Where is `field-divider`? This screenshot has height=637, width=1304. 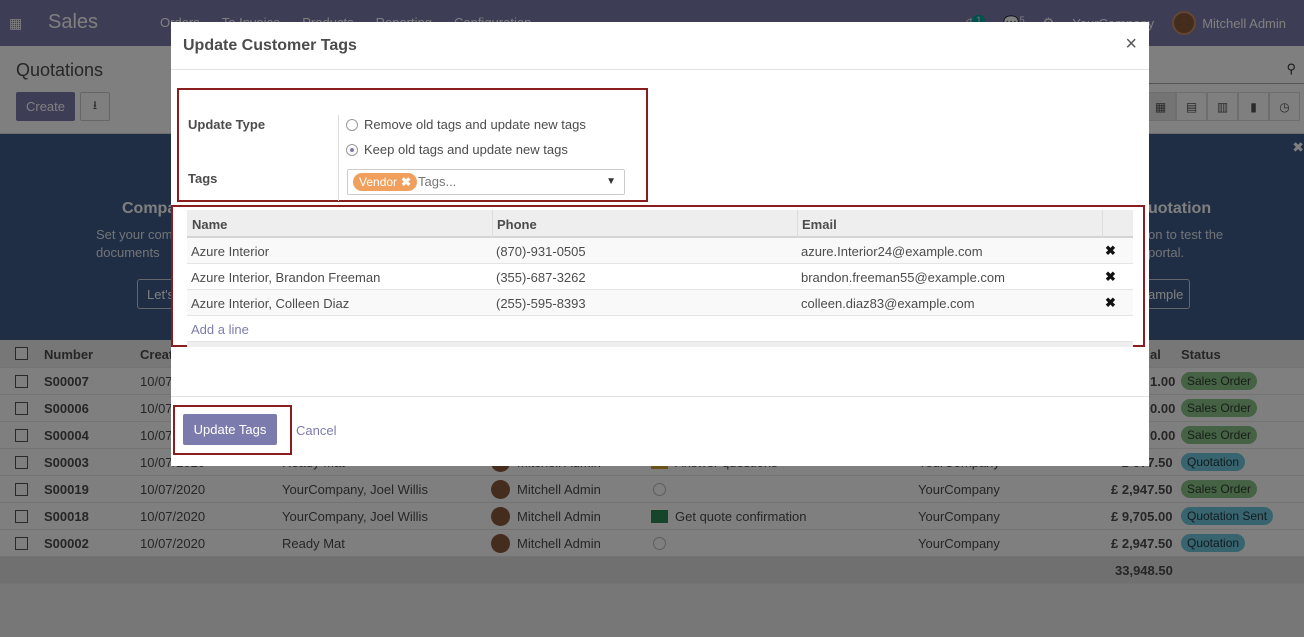 field-divider is located at coordinates (338, 158).